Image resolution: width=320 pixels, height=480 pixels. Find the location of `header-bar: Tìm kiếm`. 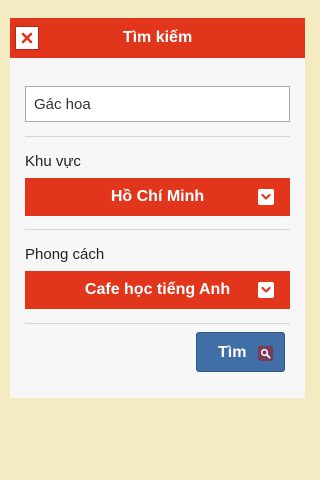

header-bar: Tìm kiếm is located at coordinates (157, 38).